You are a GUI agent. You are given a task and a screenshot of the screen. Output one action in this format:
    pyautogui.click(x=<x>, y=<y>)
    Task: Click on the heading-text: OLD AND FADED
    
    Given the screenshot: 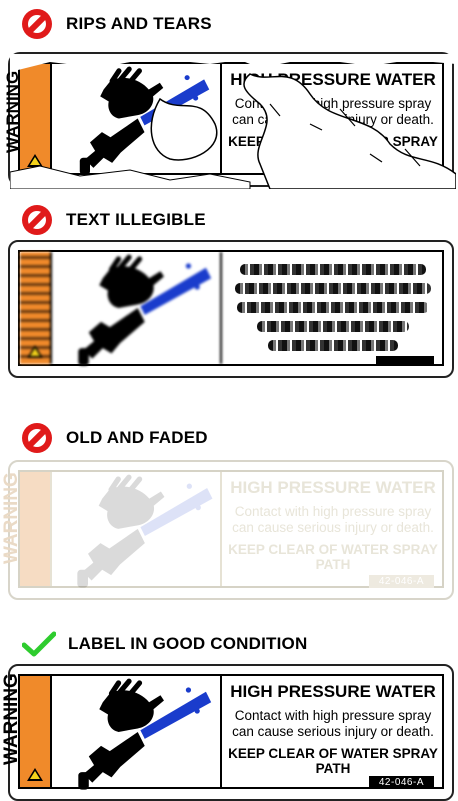 What is the action you would take?
    pyautogui.click(x=137, y=437)
    